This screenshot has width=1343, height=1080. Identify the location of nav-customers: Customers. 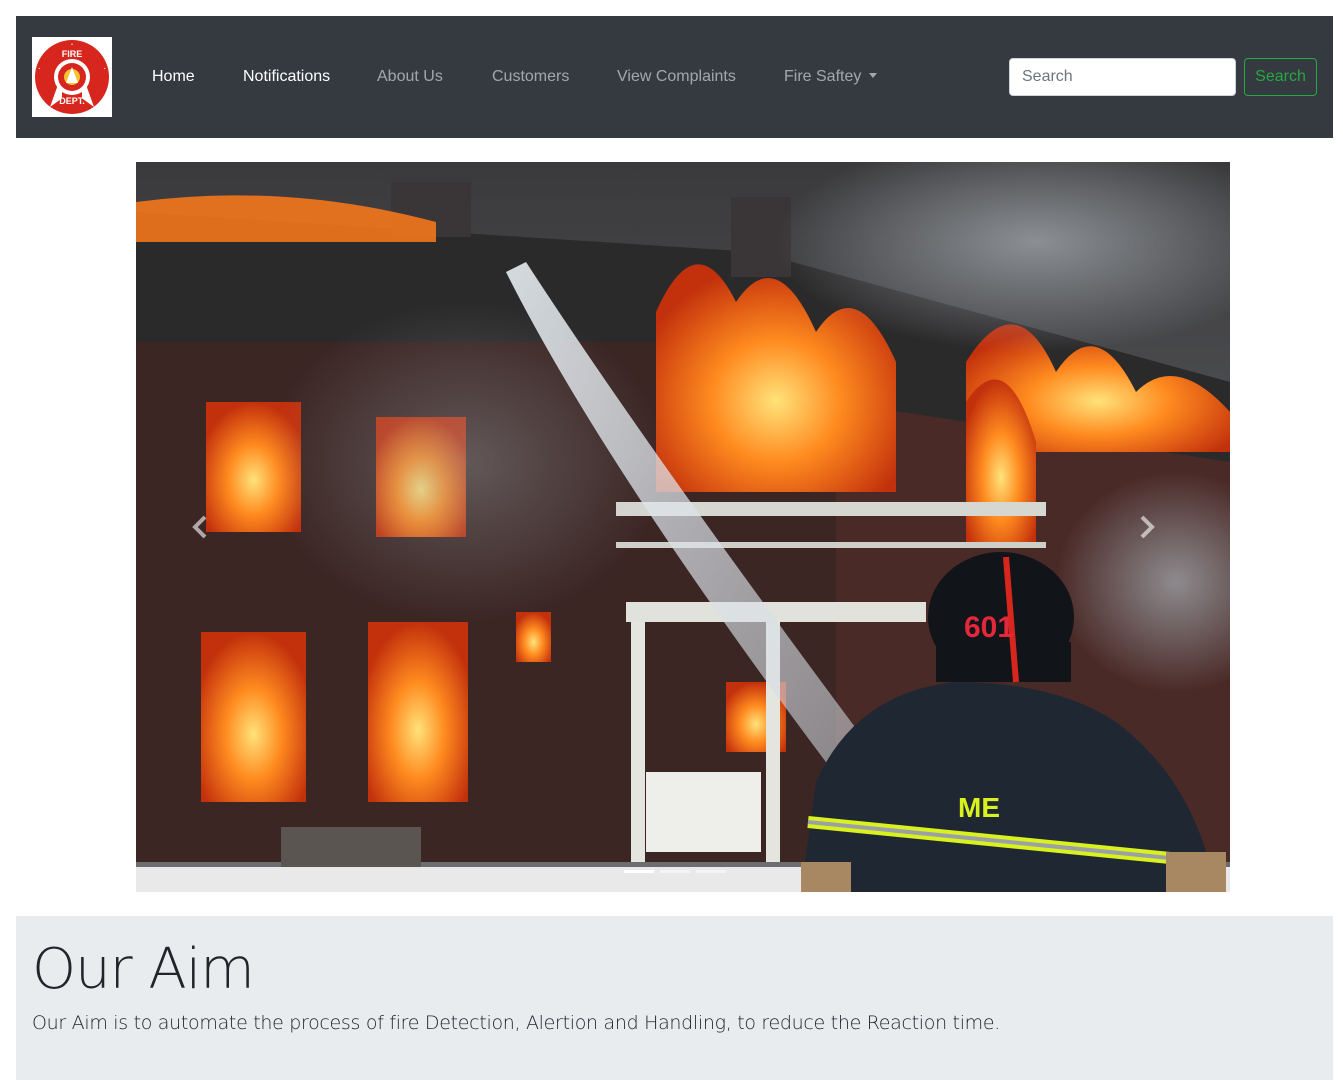
(530, 77).